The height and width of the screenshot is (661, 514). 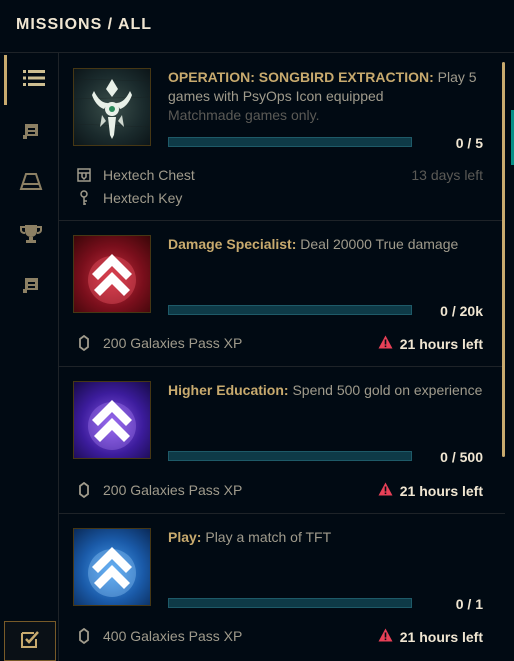 I want to click on progress-count: 0 / 1, so click(x=469, y=604).